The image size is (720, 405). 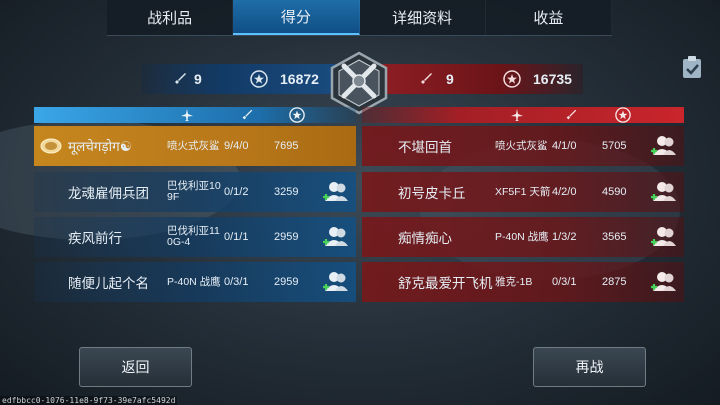 I want to click on session-id-label: edfbbcc0-1076-11e8-9f73-39e7afc5492d, so click(x=89, y=400).